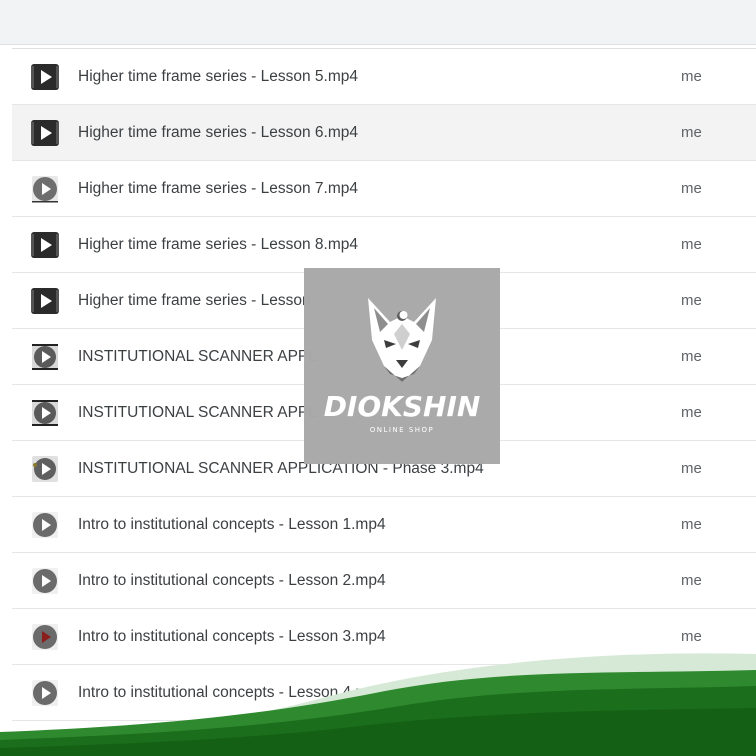  I want to click on file-name: Higher time frame series - Lesson 6.mp4, so click(218, 132).